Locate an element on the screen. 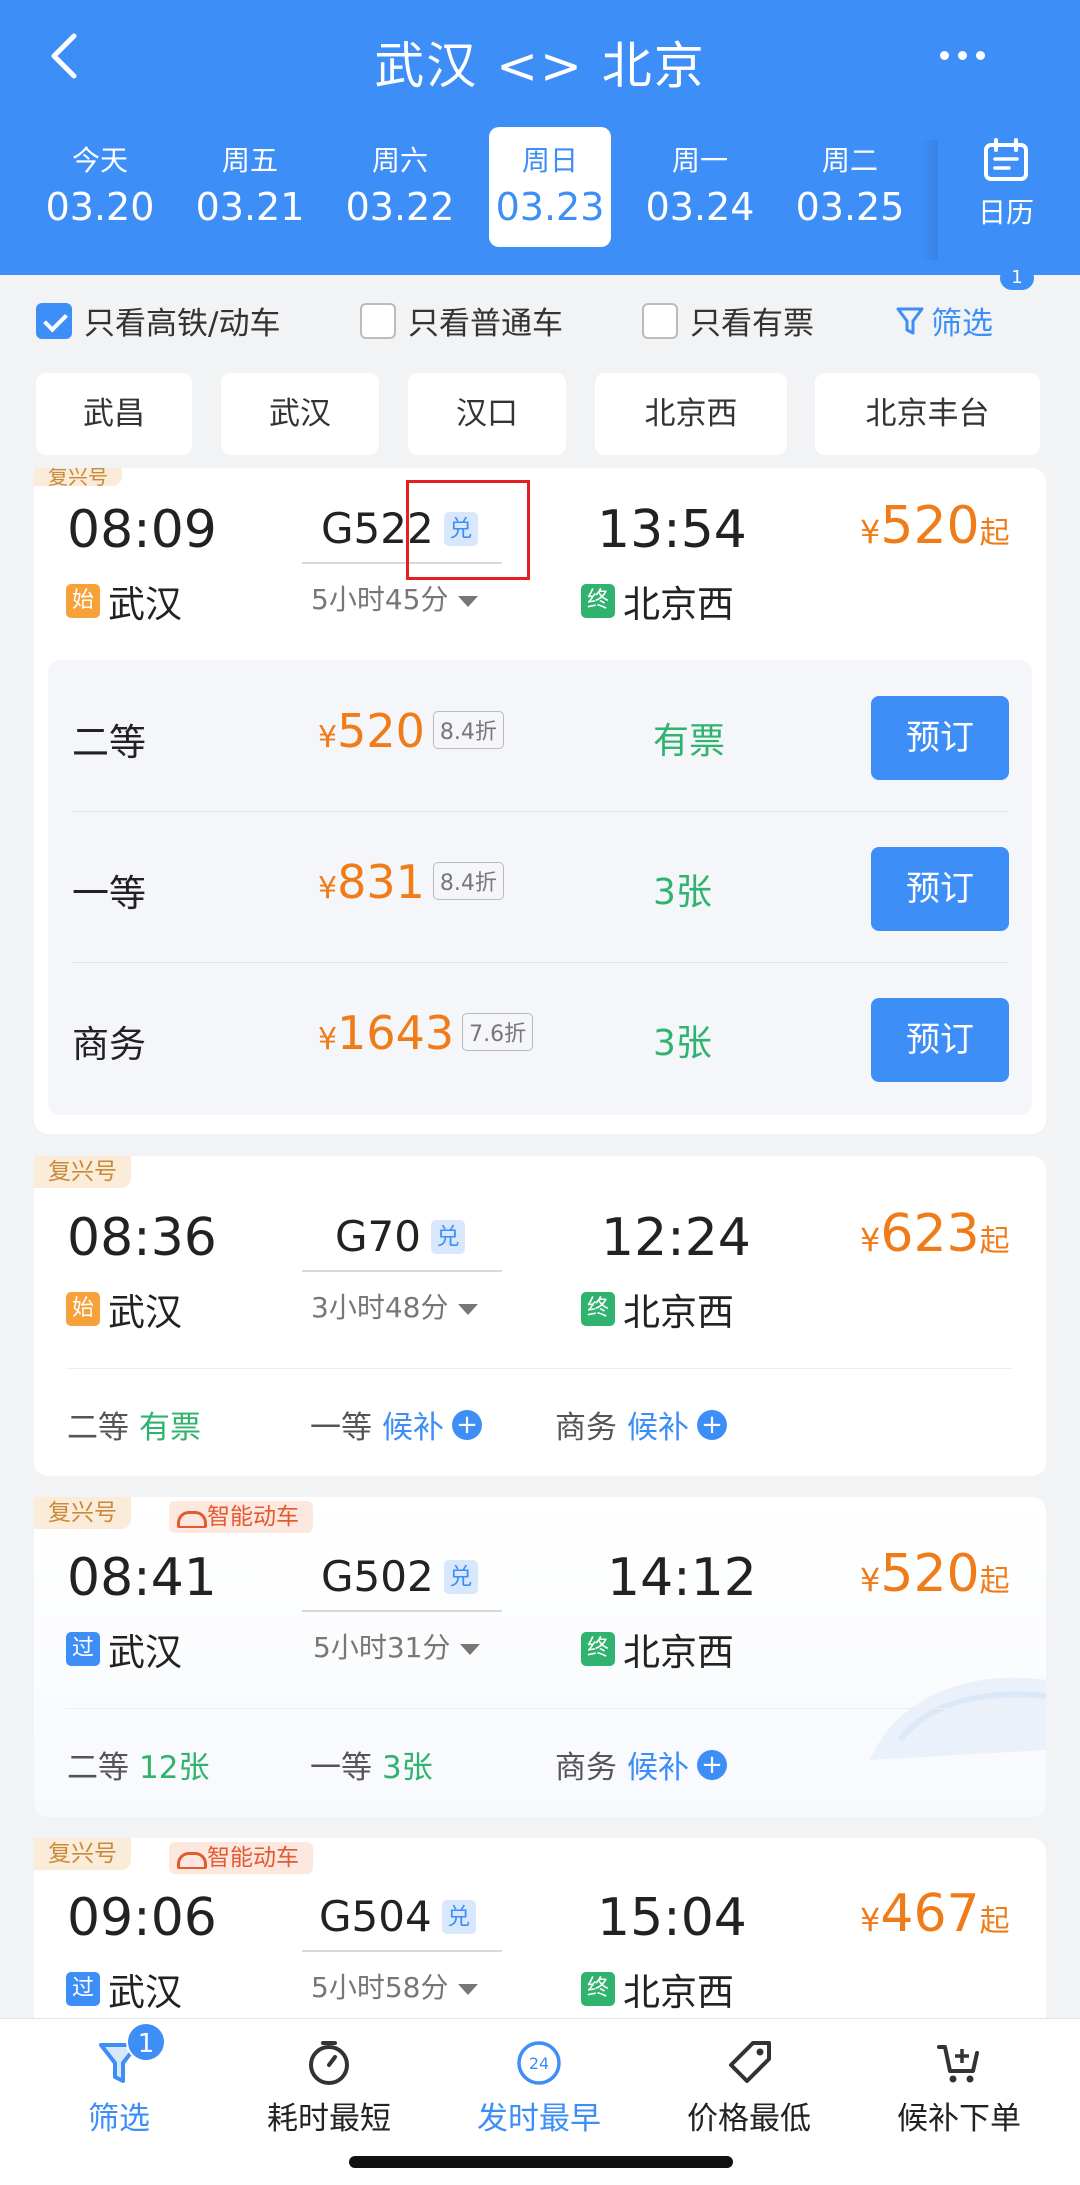 The image size is (1080, 2185). lowest-price: ¥467起 is located at coordinates (935, 1914).